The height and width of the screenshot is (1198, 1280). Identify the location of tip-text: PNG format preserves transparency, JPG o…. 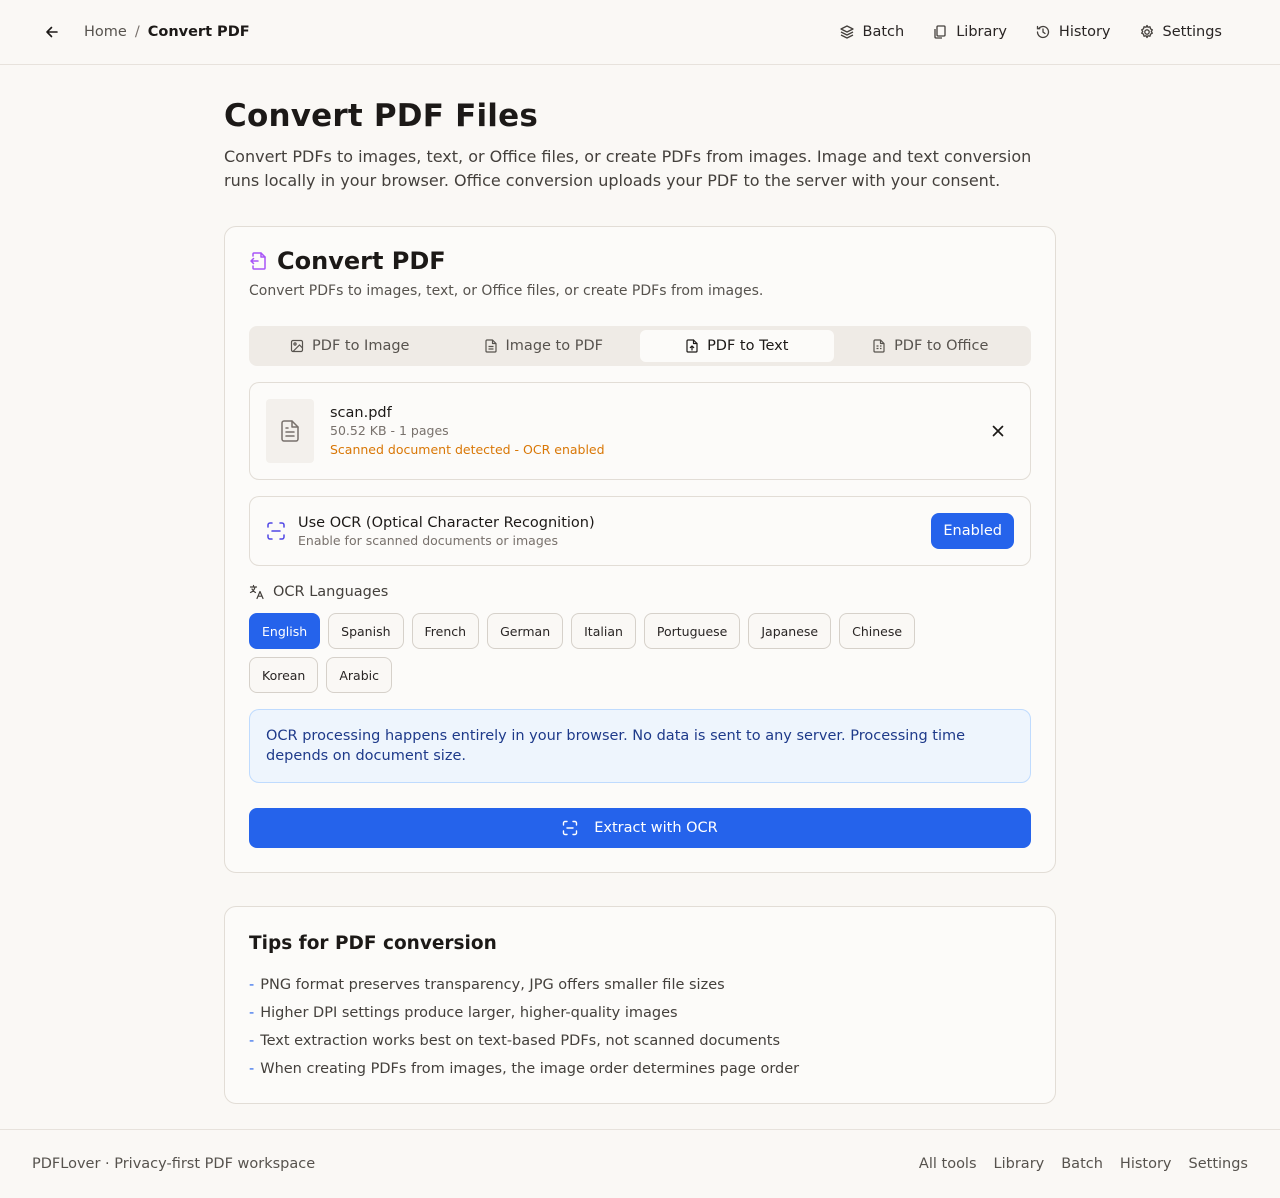
(492, 985).